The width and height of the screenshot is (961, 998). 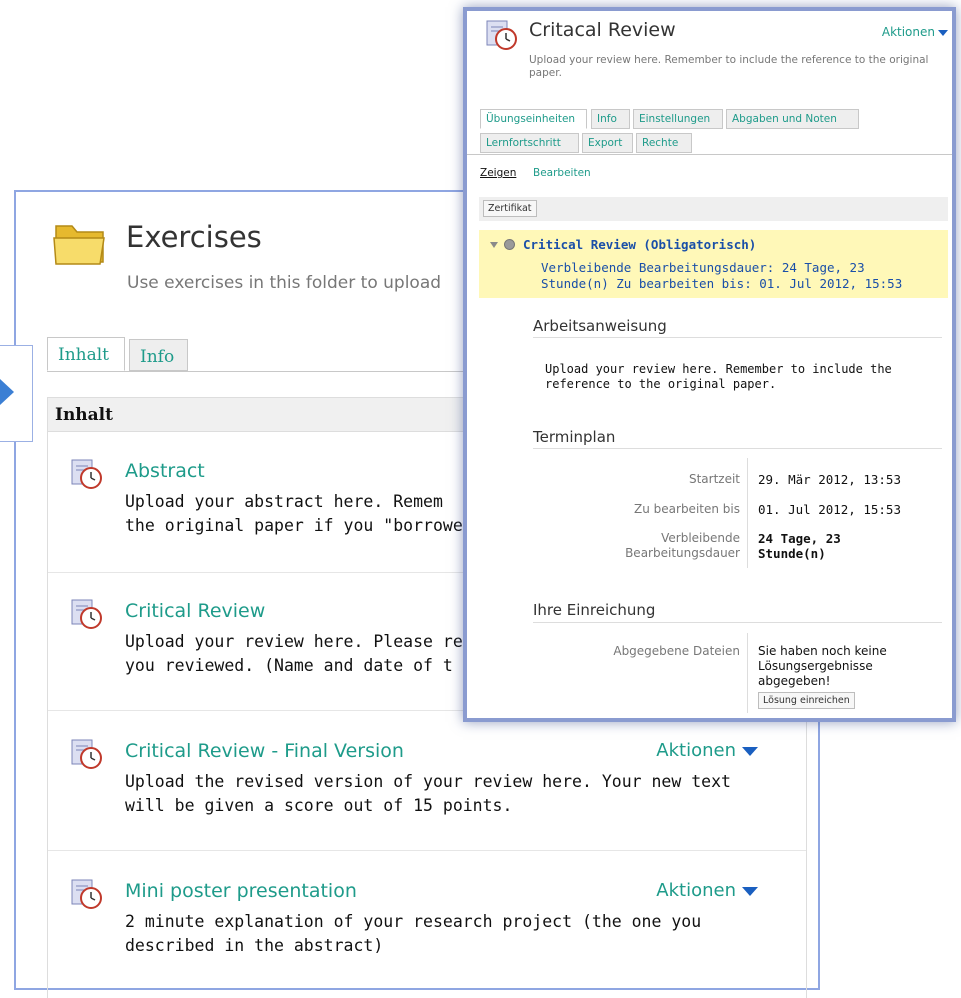 I want to click on page-title: Exercises, so click(x=194, y=237).